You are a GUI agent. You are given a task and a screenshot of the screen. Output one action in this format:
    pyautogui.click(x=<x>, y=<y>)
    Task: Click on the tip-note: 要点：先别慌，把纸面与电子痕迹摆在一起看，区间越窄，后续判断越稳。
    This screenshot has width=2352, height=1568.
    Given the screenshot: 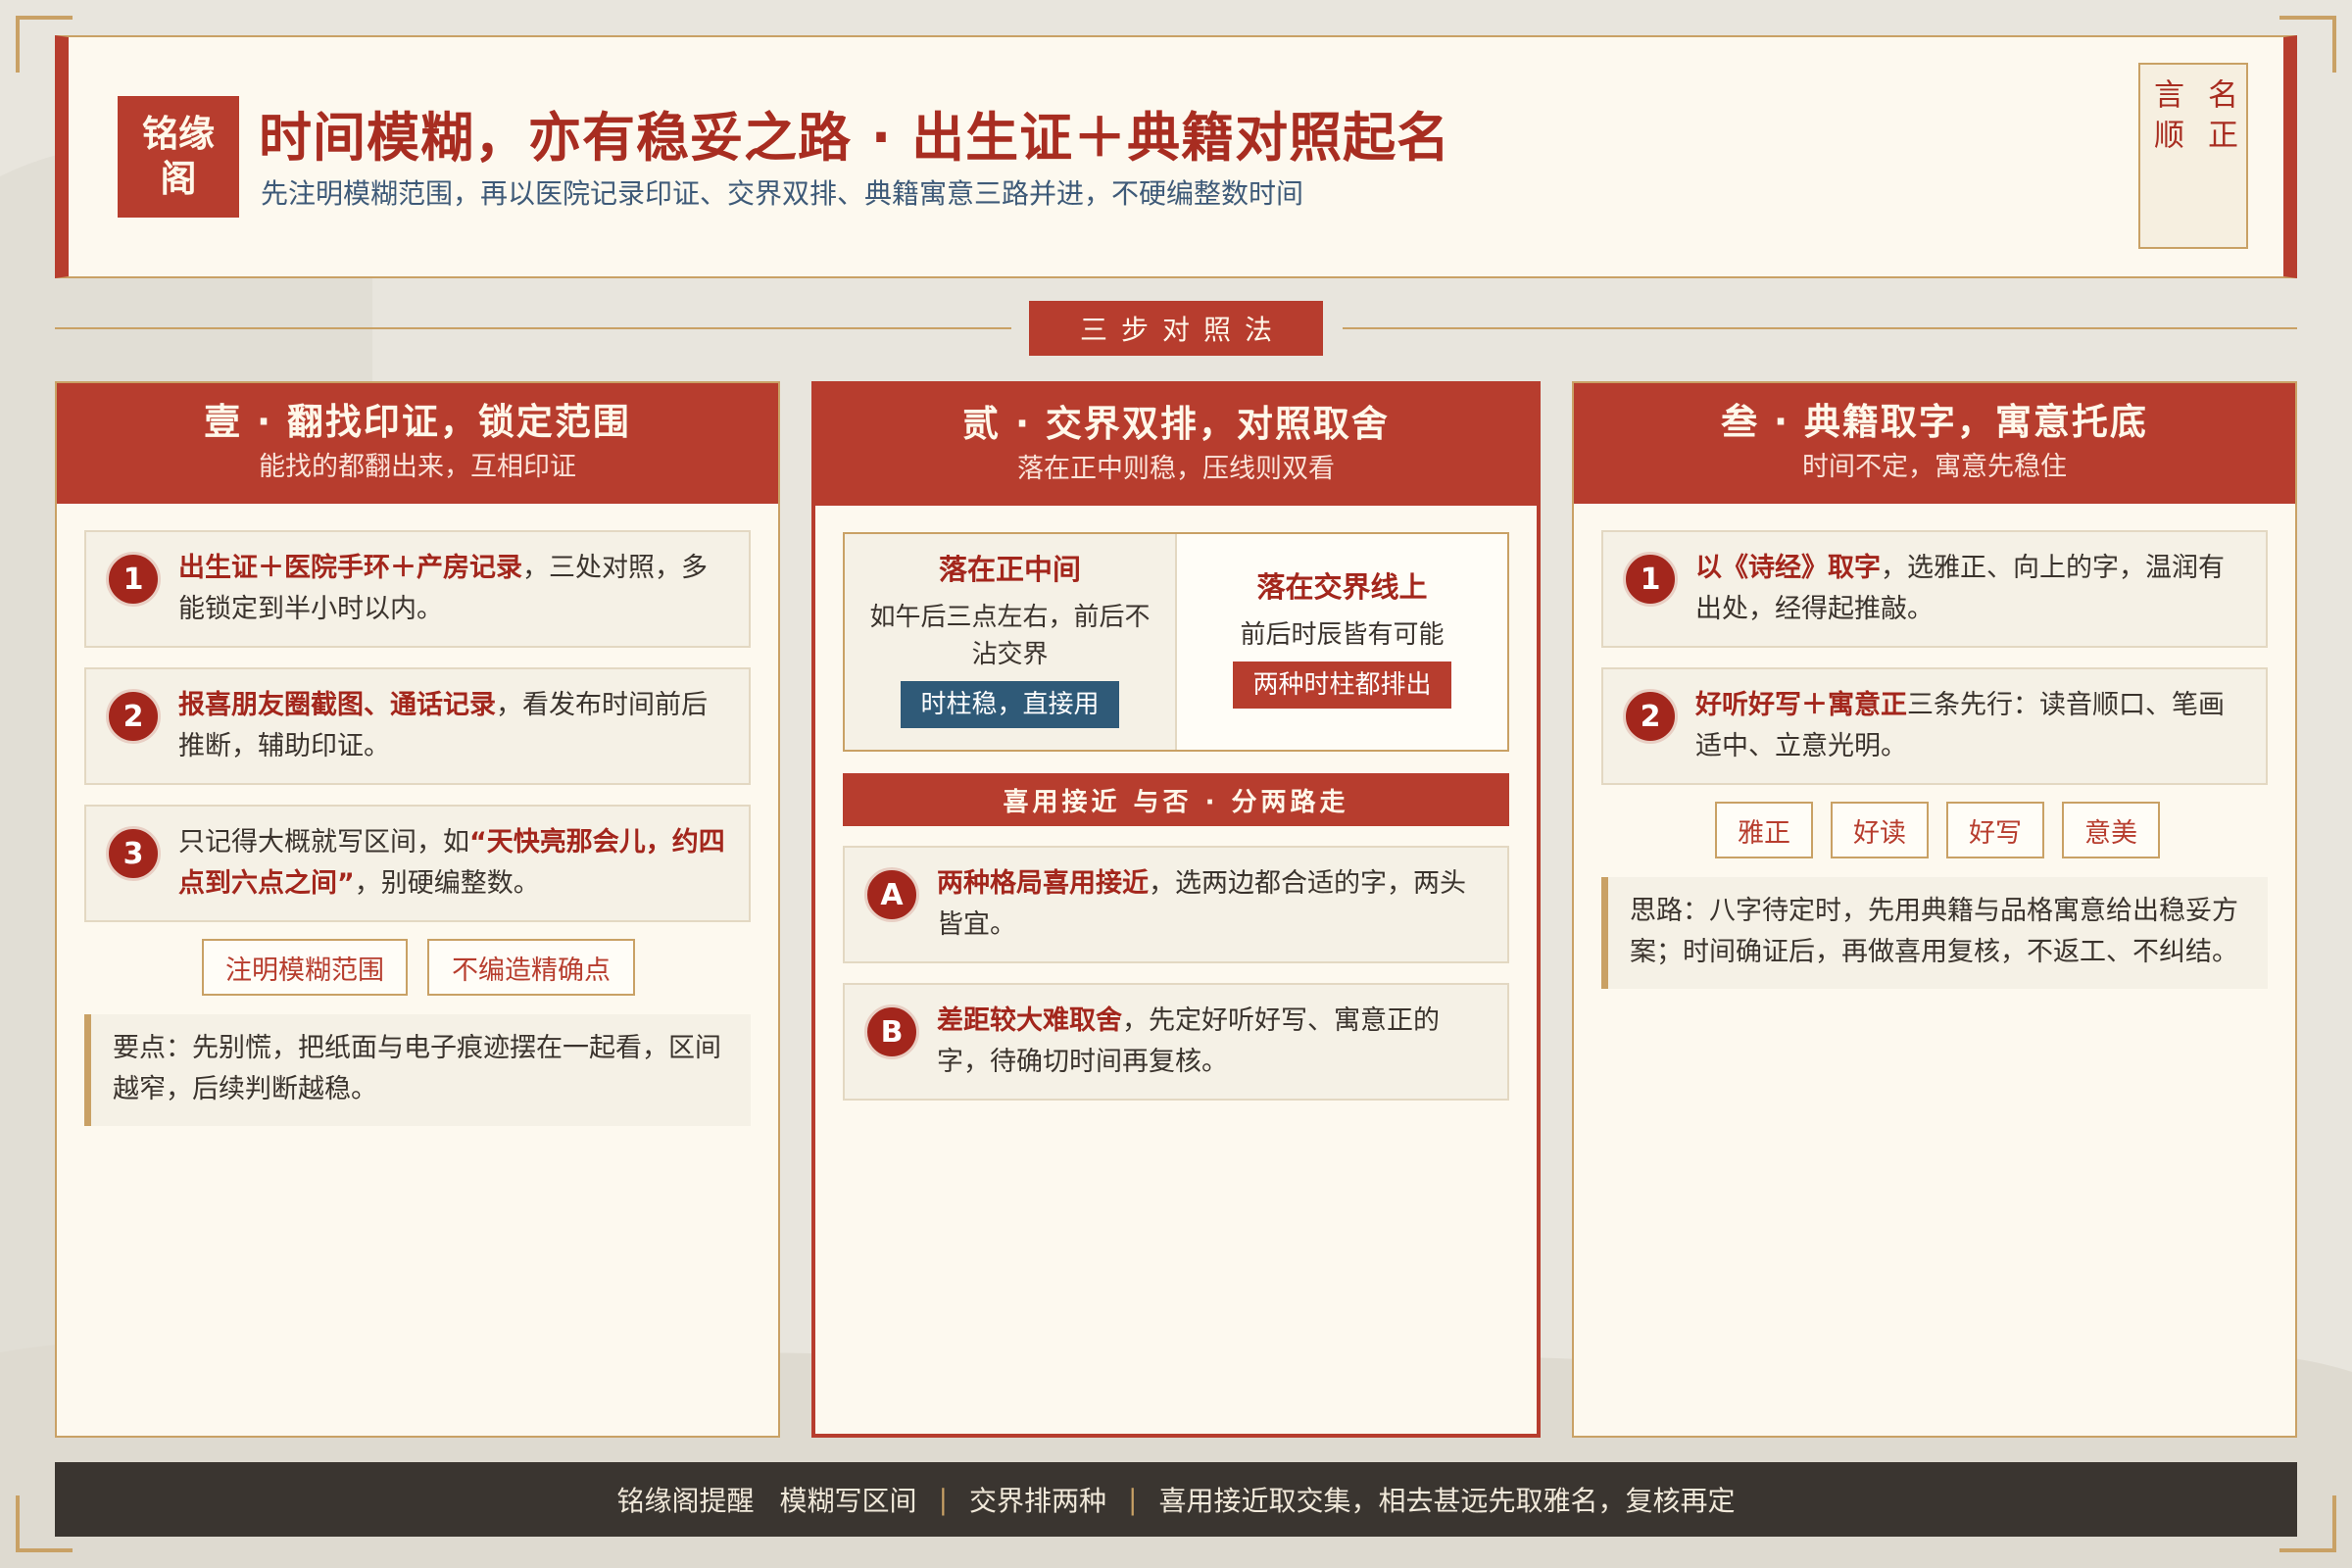 What is the action you would take?
    pyautogui.click(x=417, y=1070)
    